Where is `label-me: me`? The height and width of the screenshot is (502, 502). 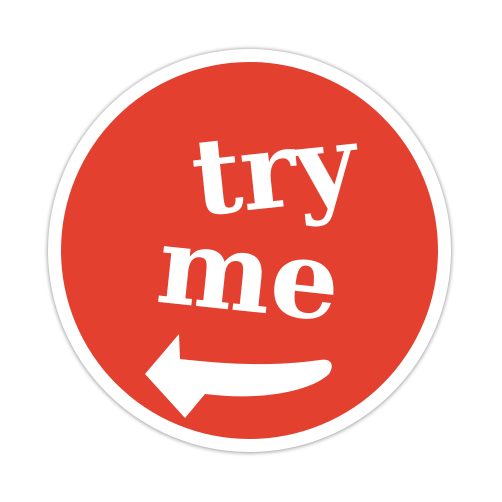
label-me: me is located at coordinates (248, 274).